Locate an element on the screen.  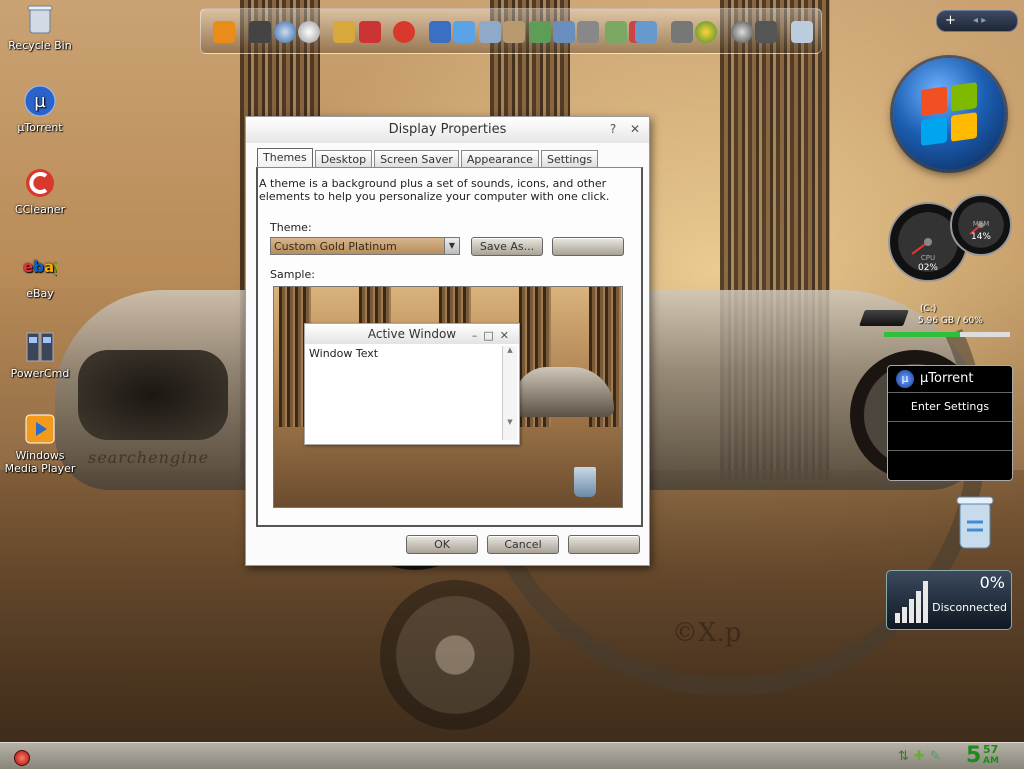
dialog-title-bar: Display Properties ? ✕ is located at coordinates (447, 130).